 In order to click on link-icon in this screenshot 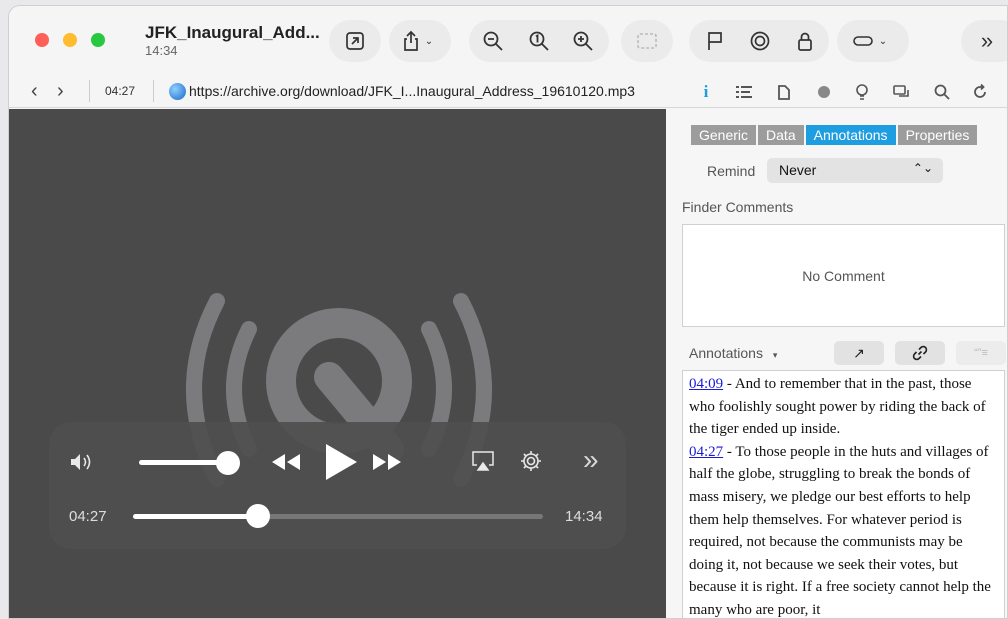, I will do `click(920, 353)`.